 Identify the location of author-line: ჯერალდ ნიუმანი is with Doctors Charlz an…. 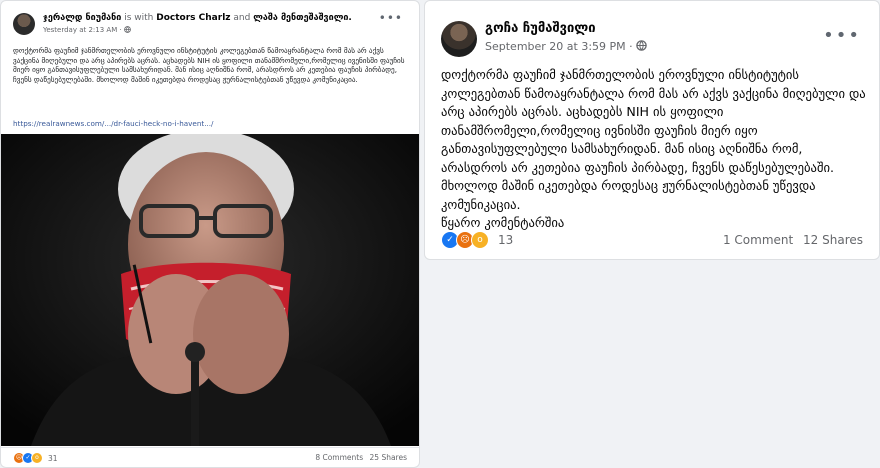
(197, 18).